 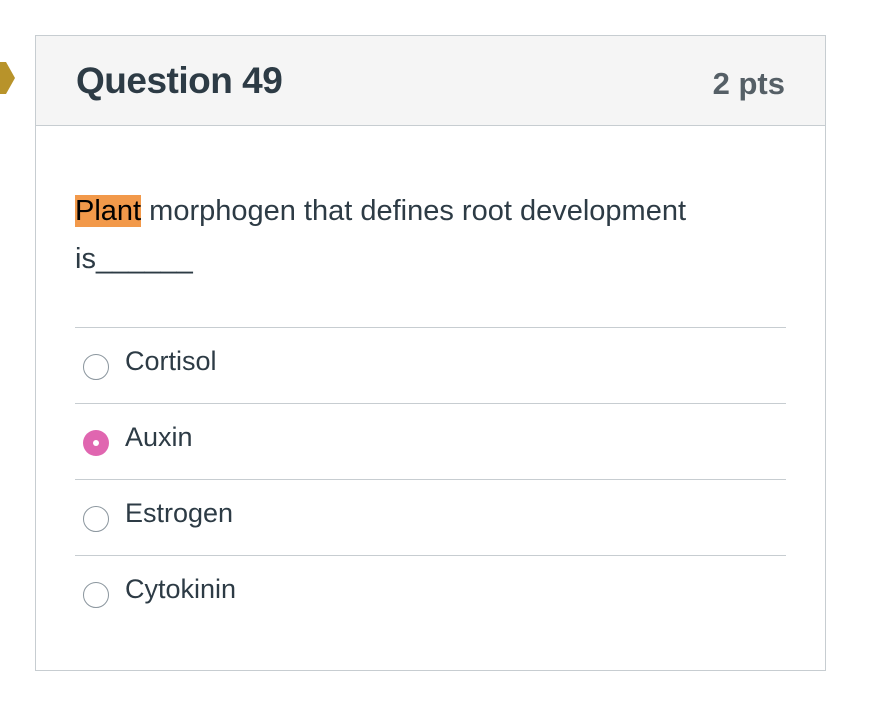 I want to click on answer-option-cortisol: Cortisol, so click(x=430, y=366).